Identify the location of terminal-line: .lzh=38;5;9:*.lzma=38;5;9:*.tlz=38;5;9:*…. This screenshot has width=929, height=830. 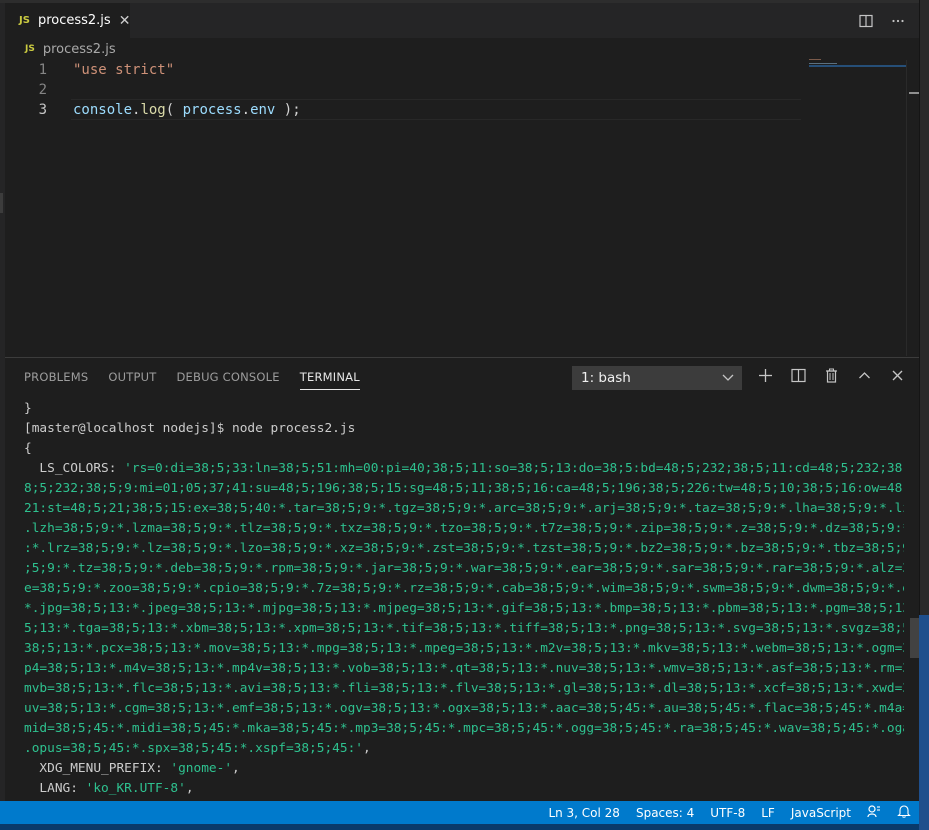
(464, 528).